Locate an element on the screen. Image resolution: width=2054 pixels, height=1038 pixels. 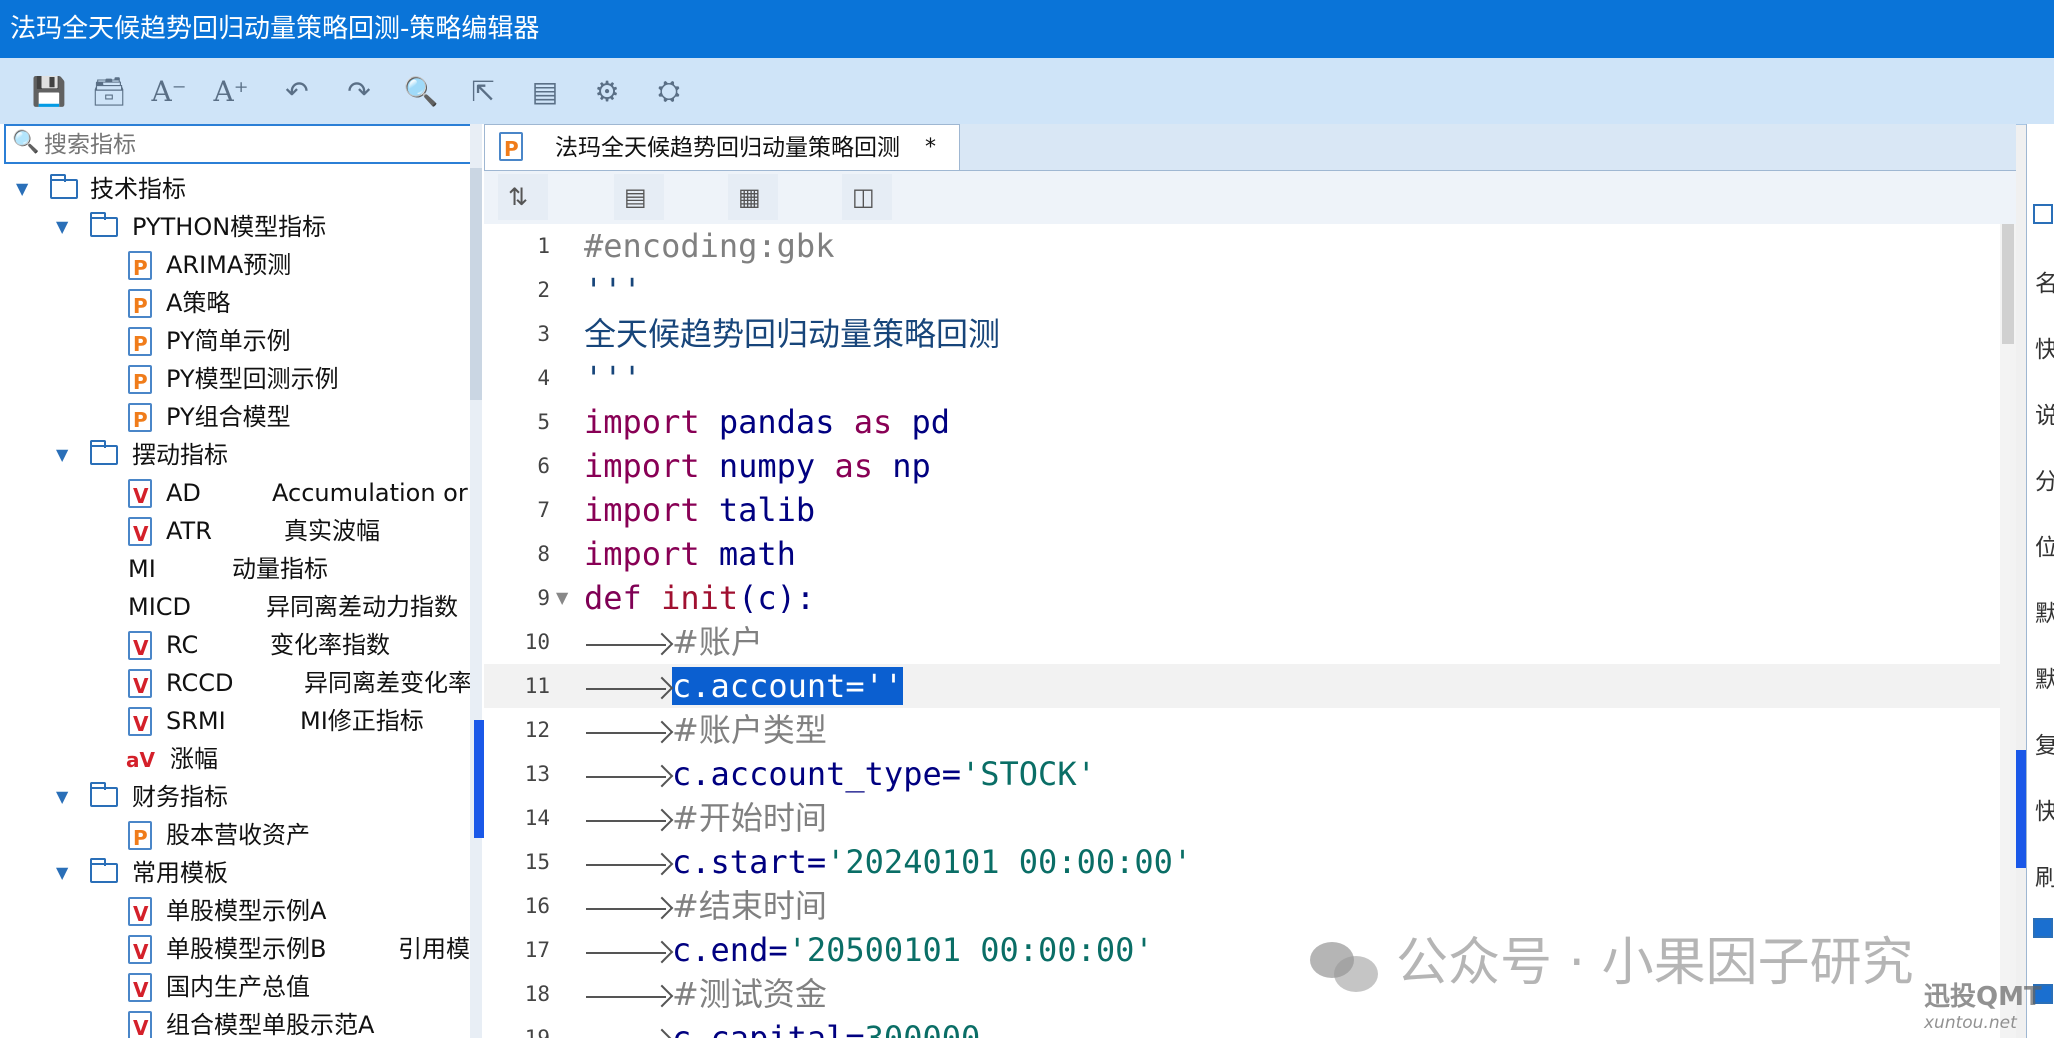
formula-file-icon: V is located at coordinates (140, 911).